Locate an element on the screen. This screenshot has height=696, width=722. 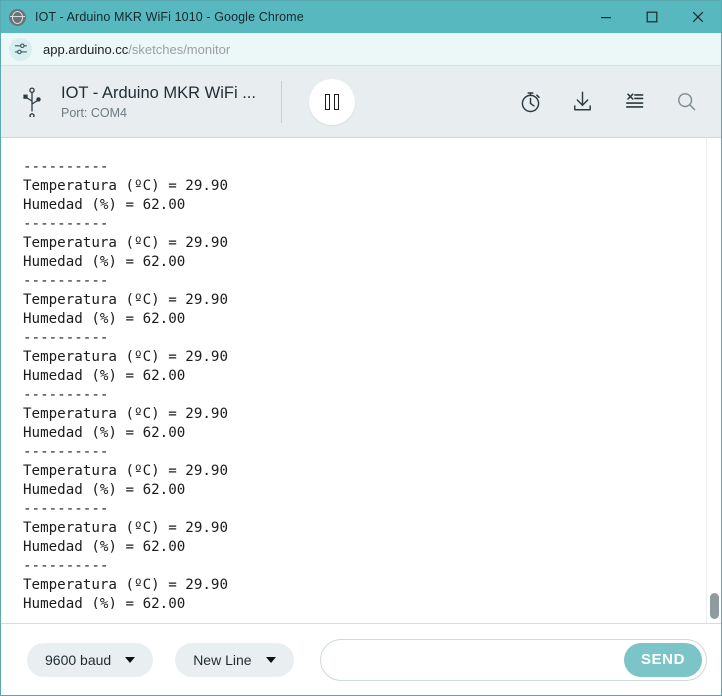
usb-icon is located at coordinates (32, 101).